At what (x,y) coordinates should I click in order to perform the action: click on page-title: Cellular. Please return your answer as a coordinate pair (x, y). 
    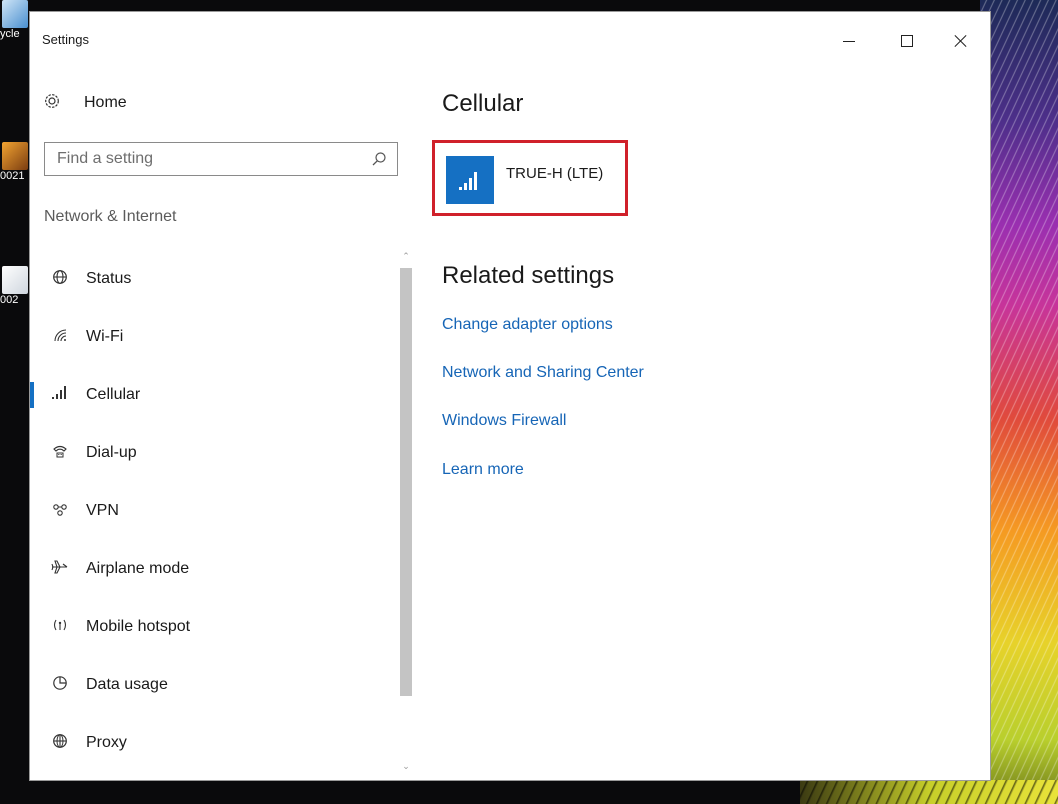
    Looking at the image, I should click on (483, 103).